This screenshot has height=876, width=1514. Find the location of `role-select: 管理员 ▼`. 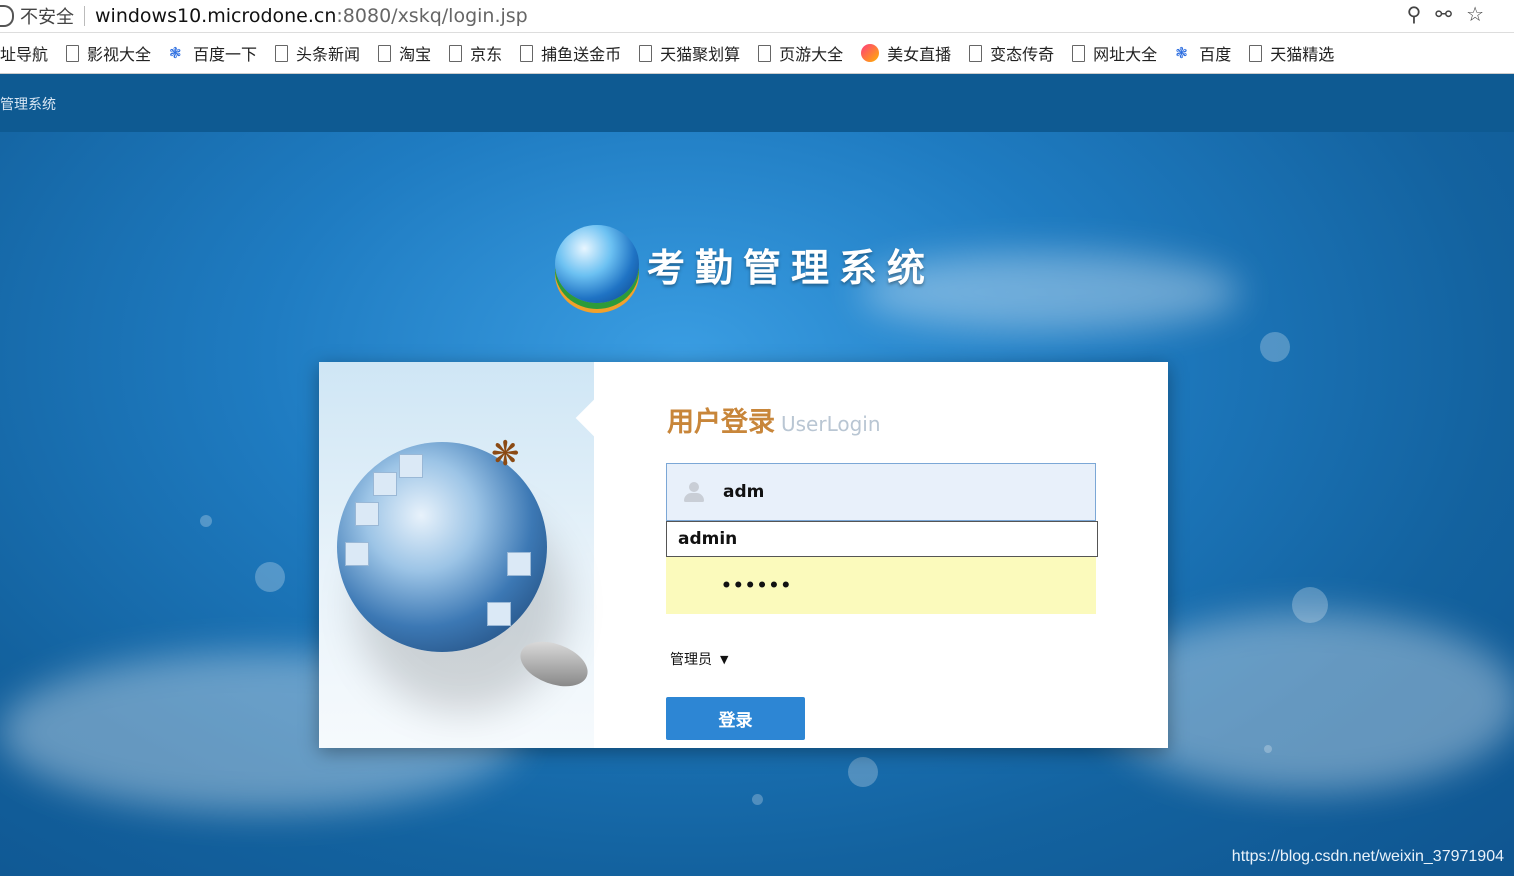

role-select: 管理员 ▼ is located at coordinates (699, 659).